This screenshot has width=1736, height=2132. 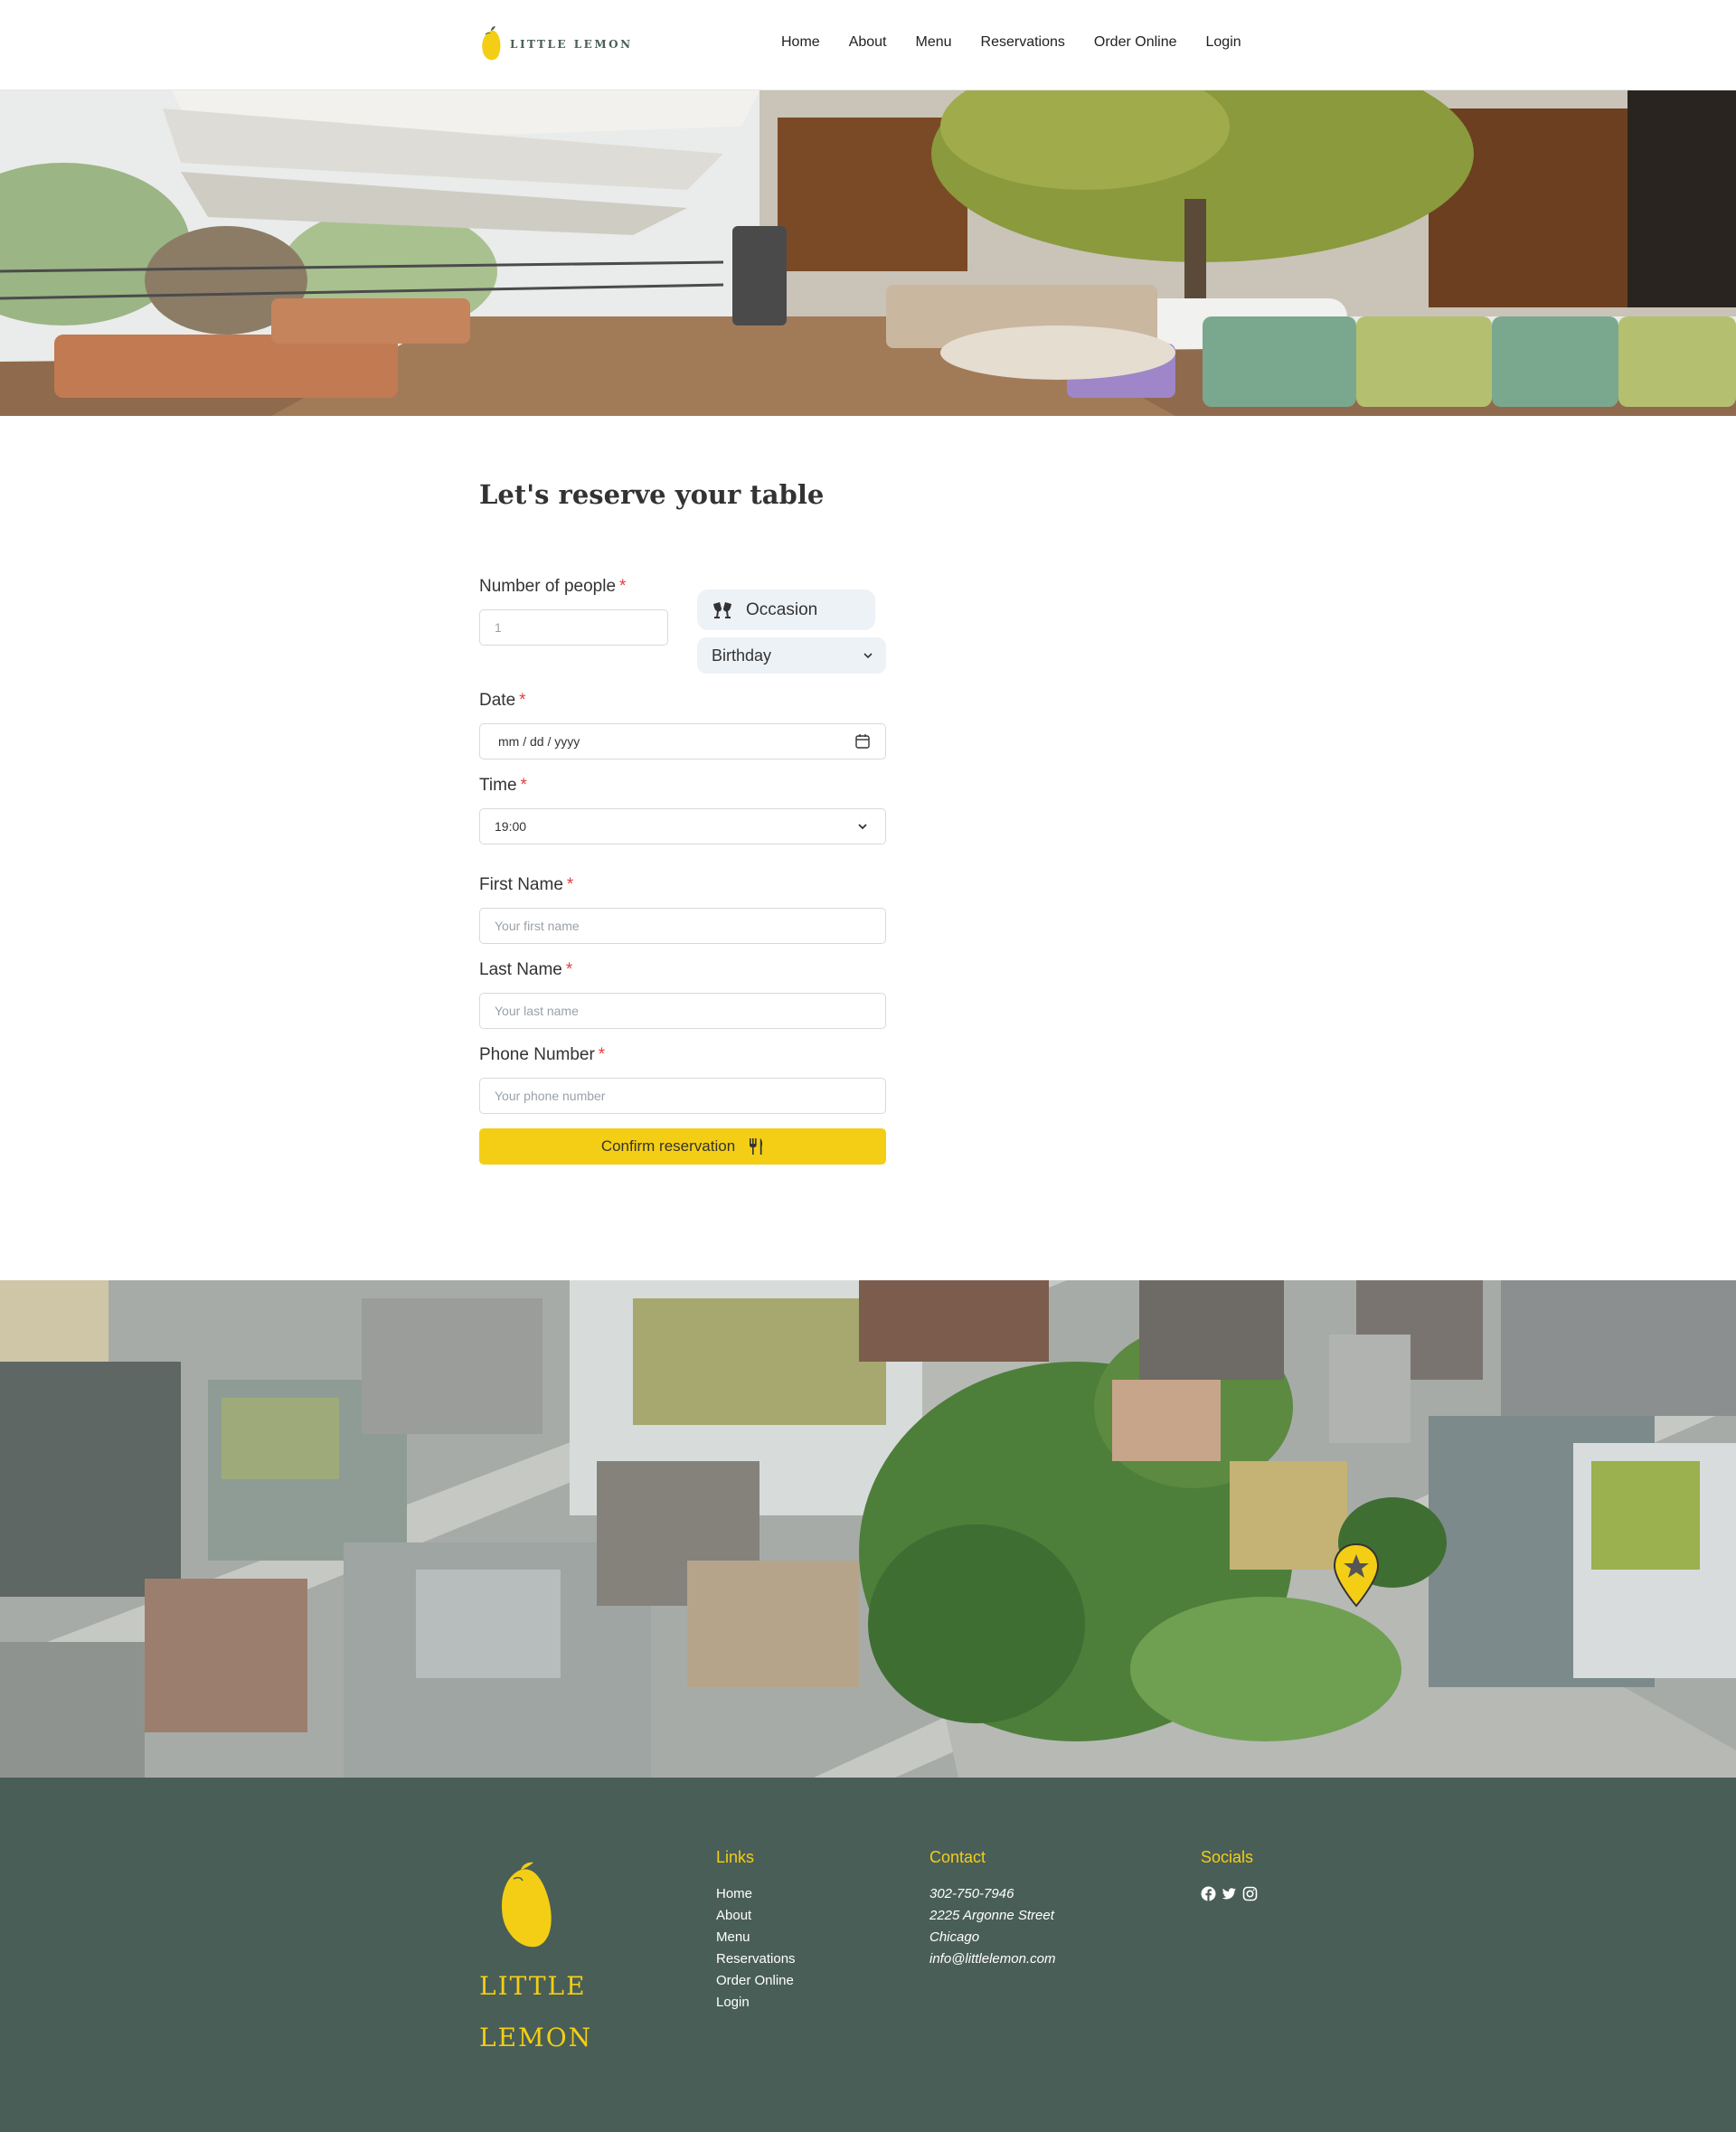 What do you see at coordinates (536, 2038) in the screenshot?
I see `footer-brand-line2: LEMON` at bounding box center [536, 2038].